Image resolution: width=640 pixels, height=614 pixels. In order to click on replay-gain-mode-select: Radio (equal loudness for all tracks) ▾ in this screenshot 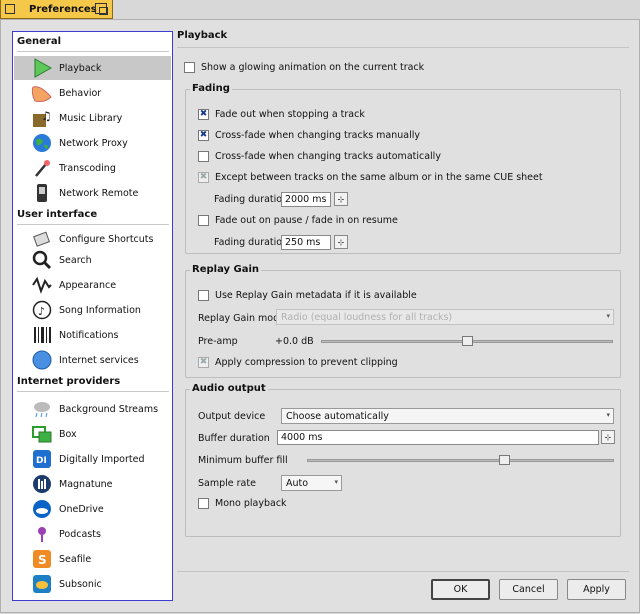, I will do `click(445, 317)`.